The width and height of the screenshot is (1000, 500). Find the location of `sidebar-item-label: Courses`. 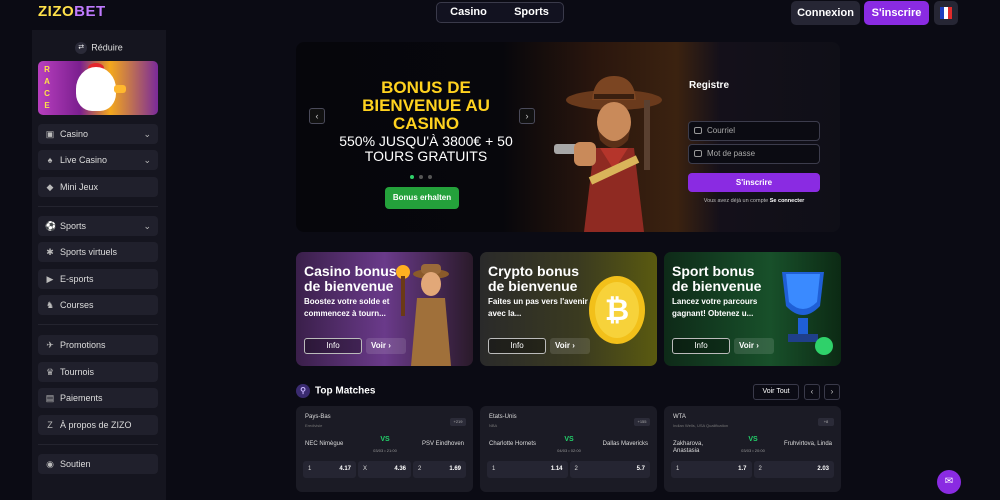

sidebar-item-label: Courses is located at coordinates (77, 305).